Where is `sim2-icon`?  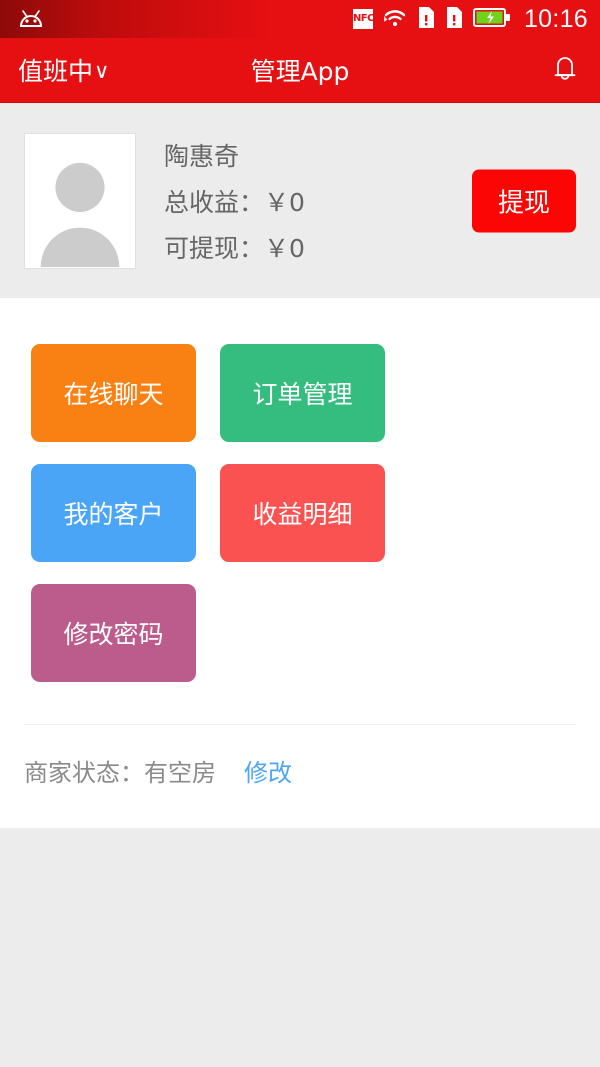
sim2-icon is located at coordinates (454, 19).